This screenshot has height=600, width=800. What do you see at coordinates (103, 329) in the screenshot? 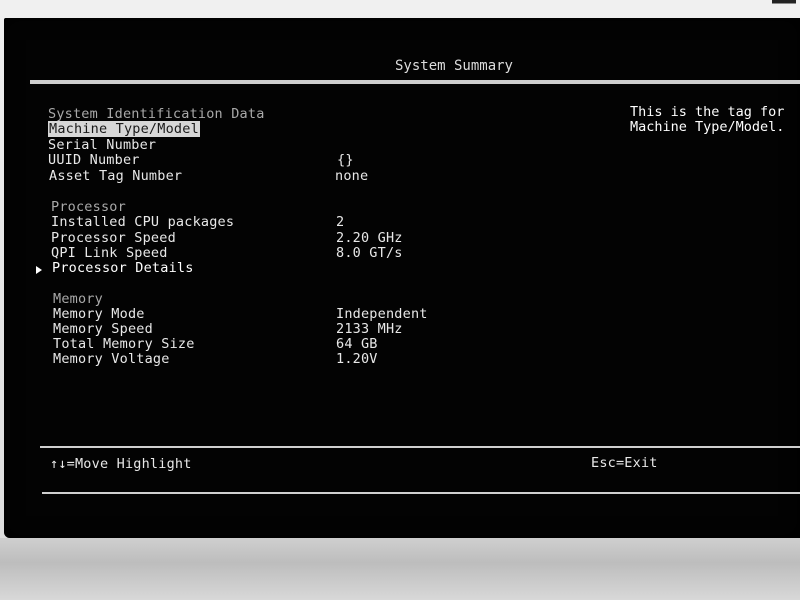
I see `row-label-memory-speed: Memory Speed` at bounding box center [103, 329].